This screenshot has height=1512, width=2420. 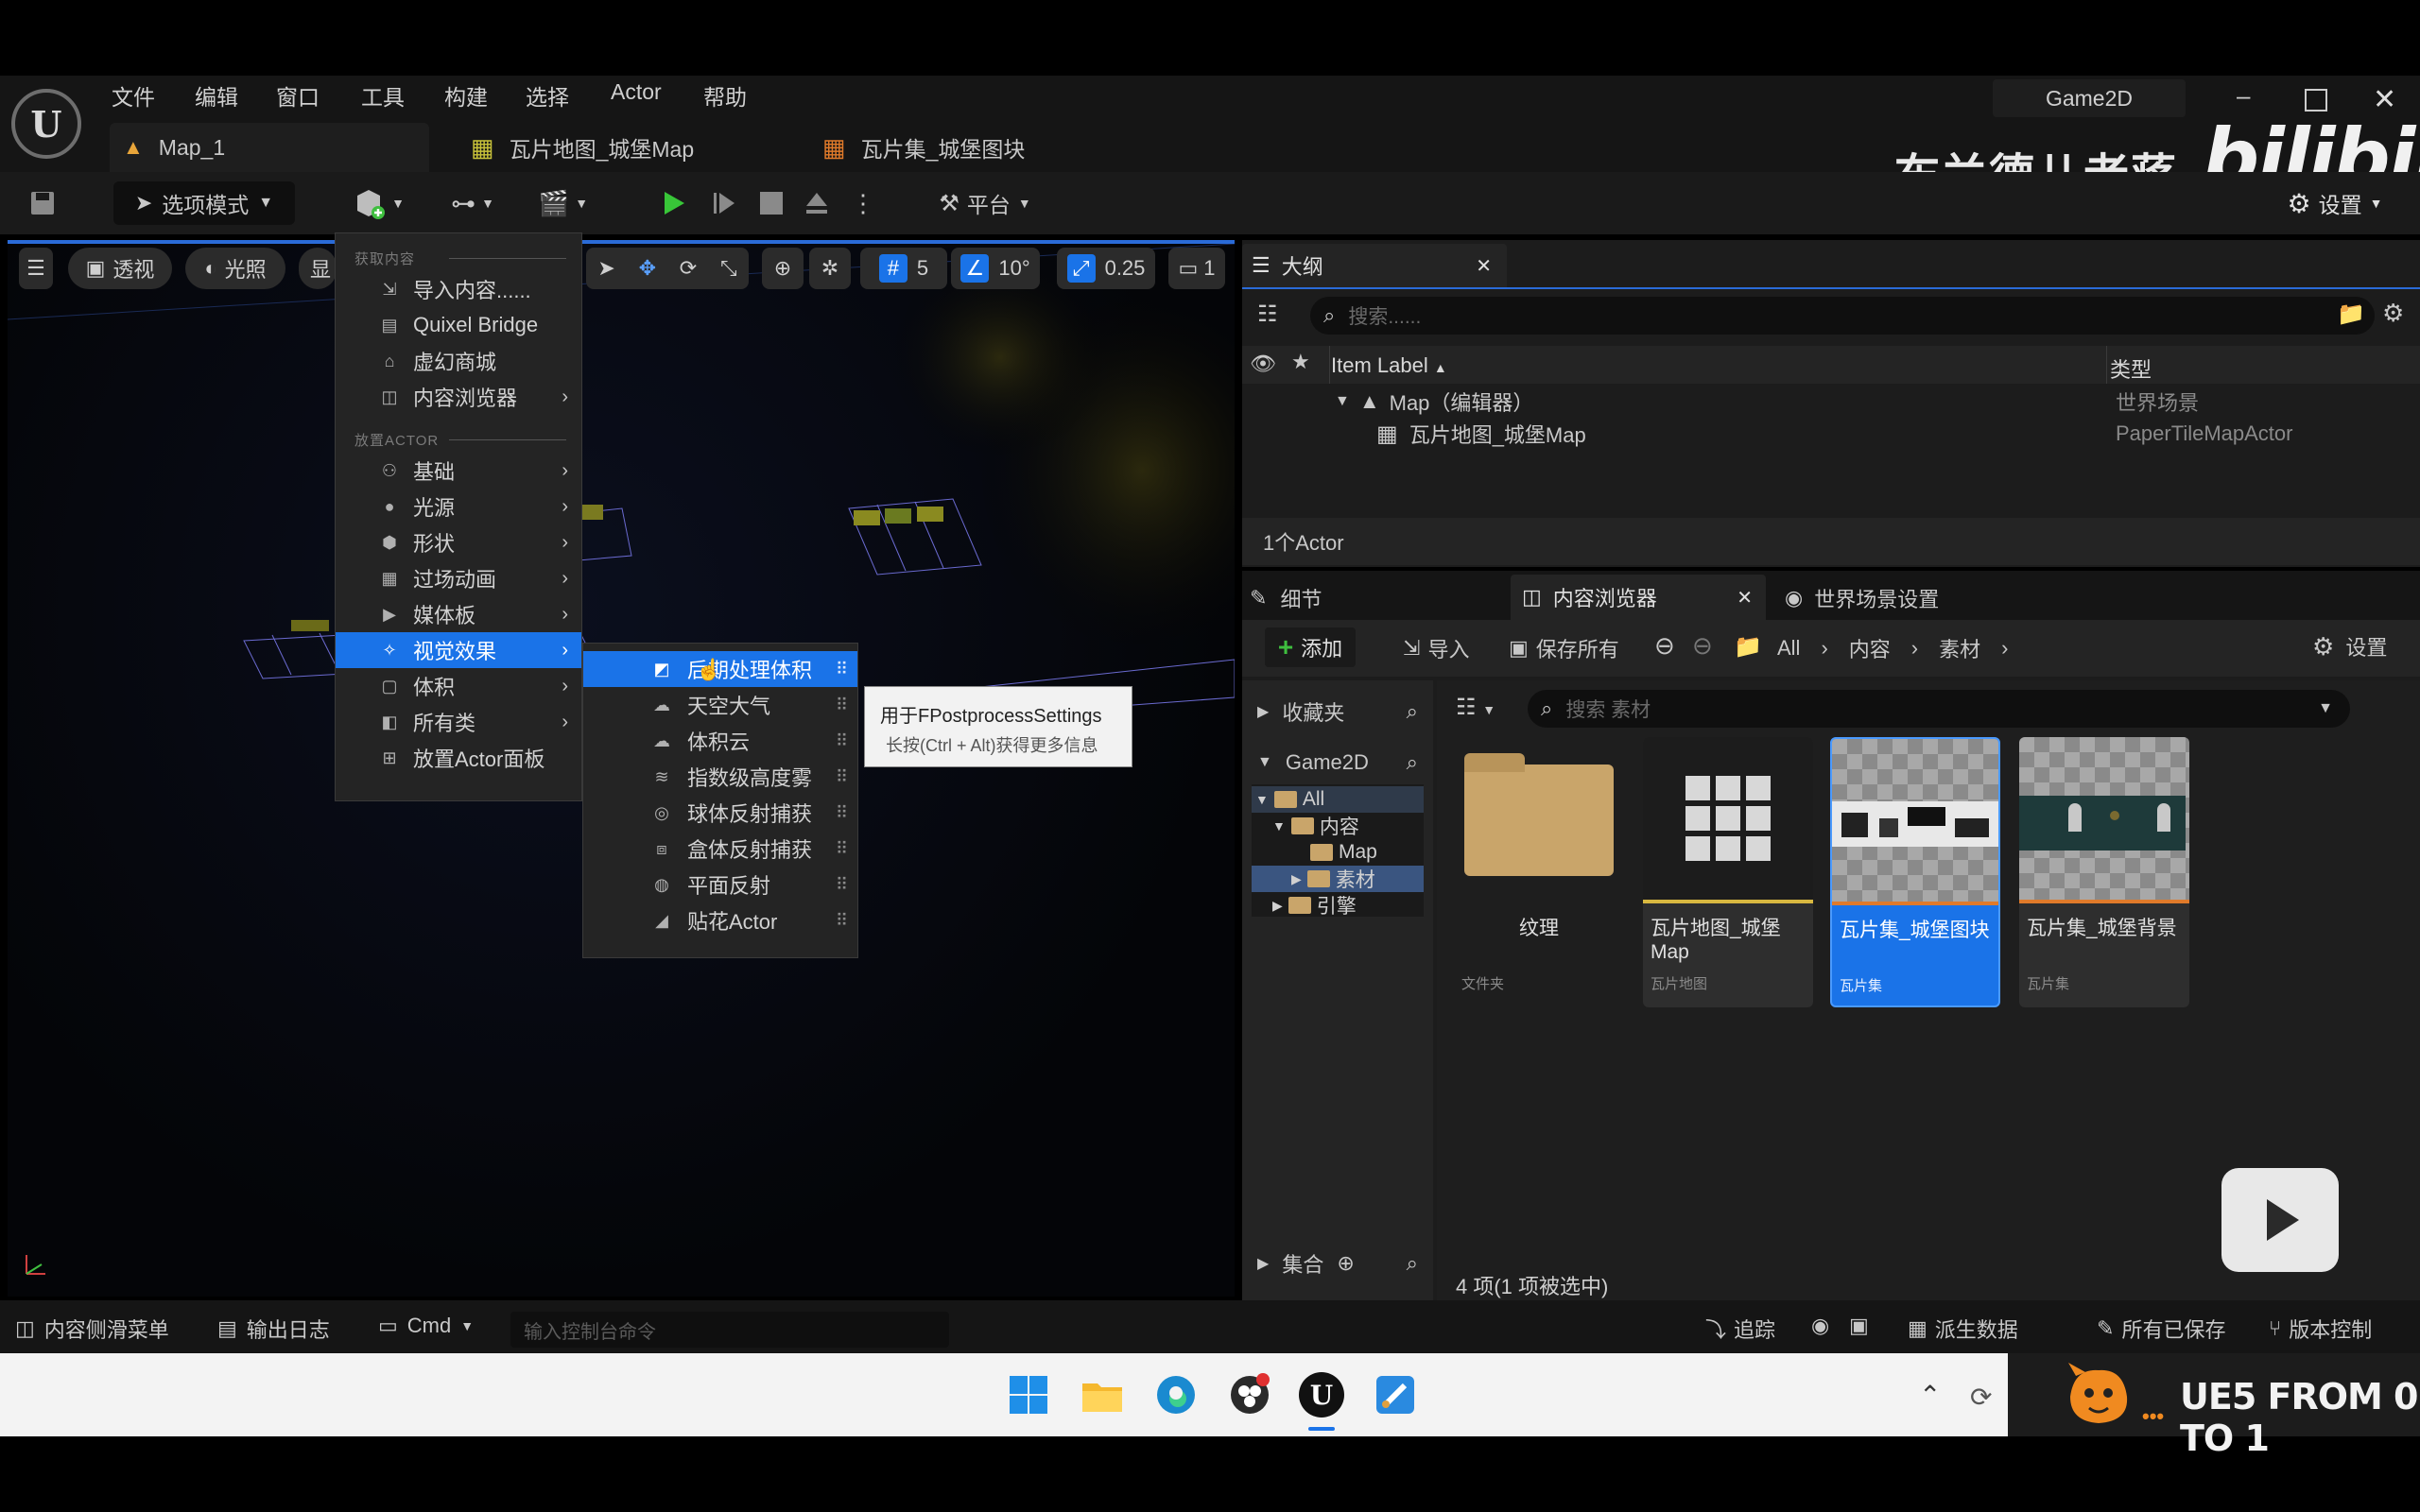 What do you see at coordinates (1831, 434) in the screenshot?
I see `outliner-row: ▦ 瓦片地图_城堡Map PaperTileMapActor` at bounding box center [1831, 434].